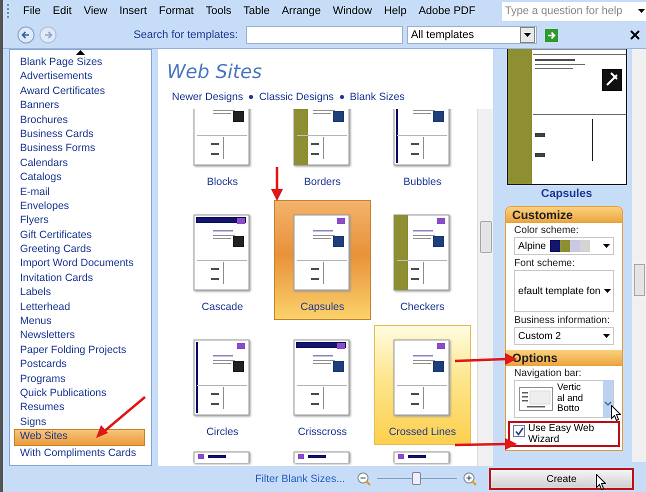  I want to click on design-filter-link: Blank Sizes, so click(377, 97).